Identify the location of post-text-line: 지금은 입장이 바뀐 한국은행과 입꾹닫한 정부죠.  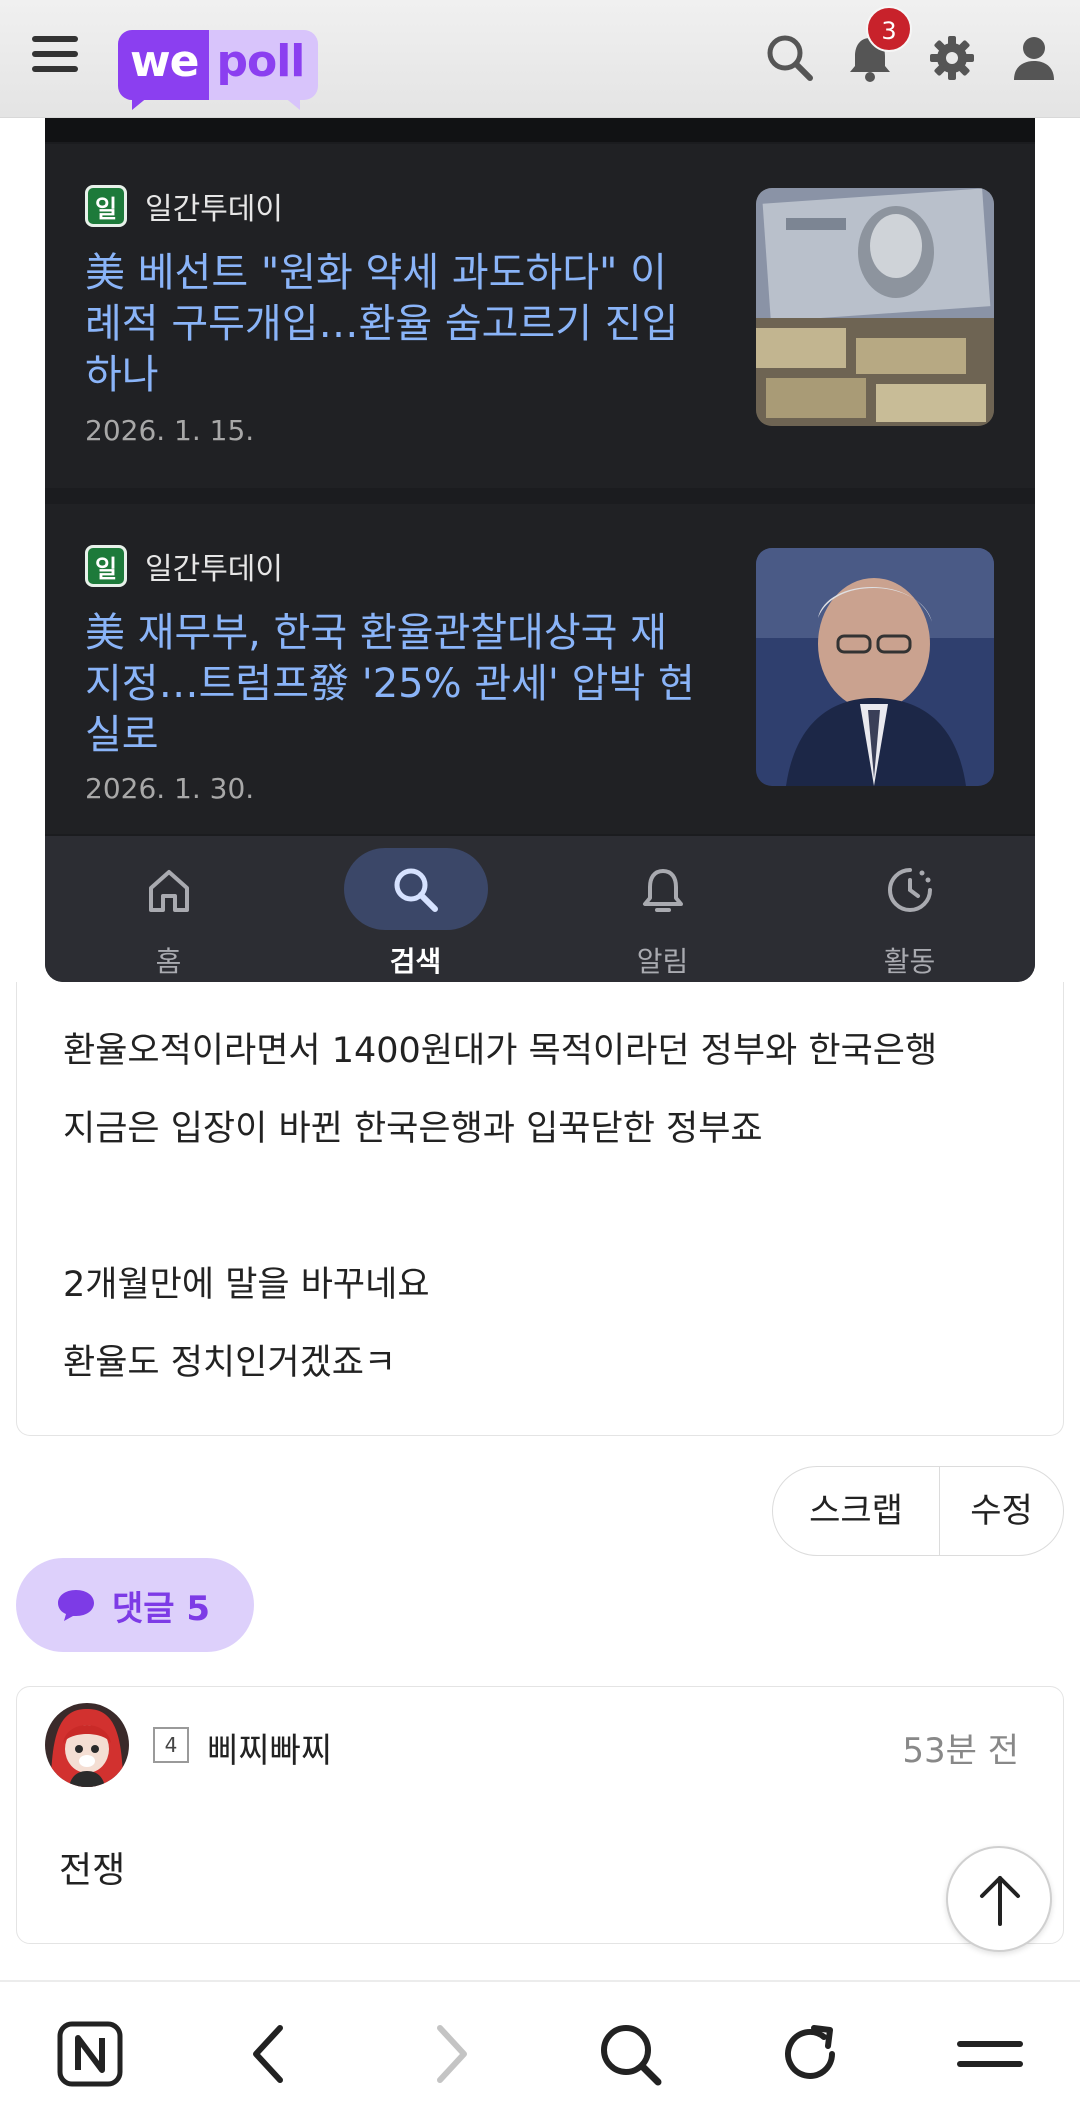
(413, 1129).